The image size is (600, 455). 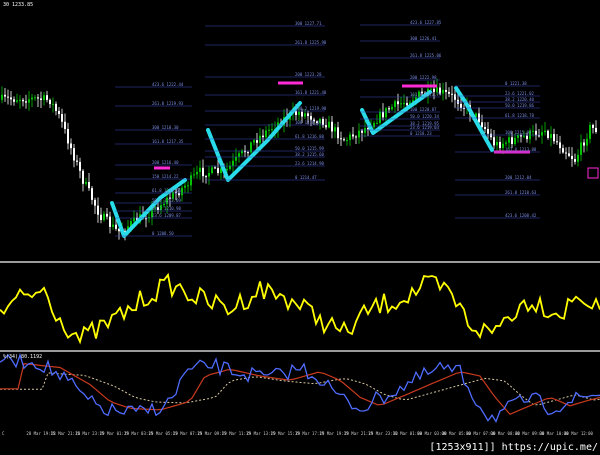 What do you see at coordinates (166, 200) in the screenshot?
I see `fibonacci-level-label: 50.0 1212.09` at bounding box center [166, 200].